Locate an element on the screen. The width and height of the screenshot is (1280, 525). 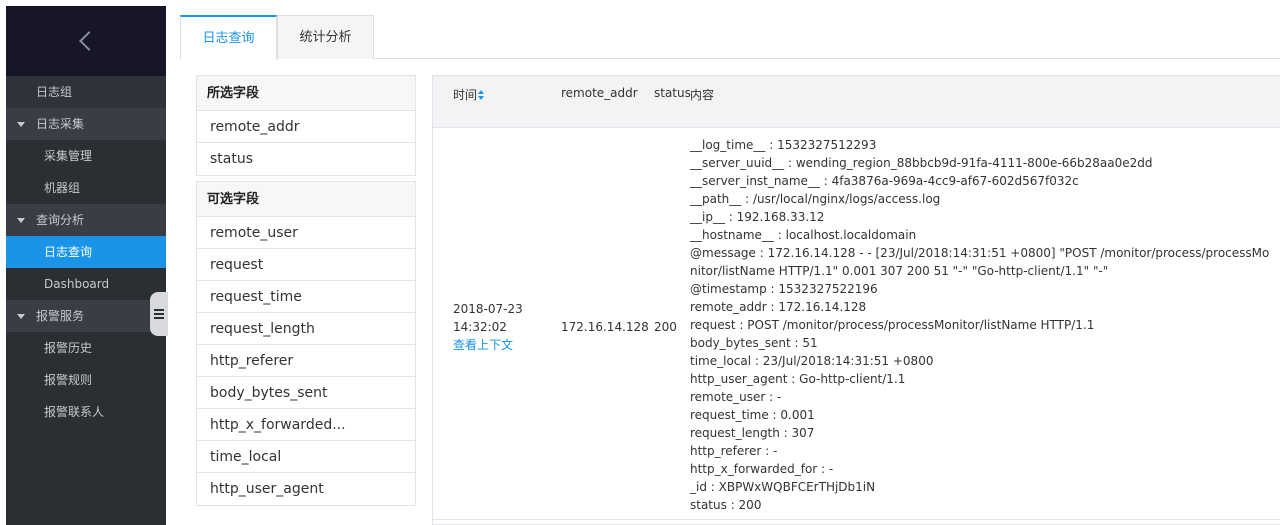
content-field-line: remote_user : - is located at coordinates (736, 397).